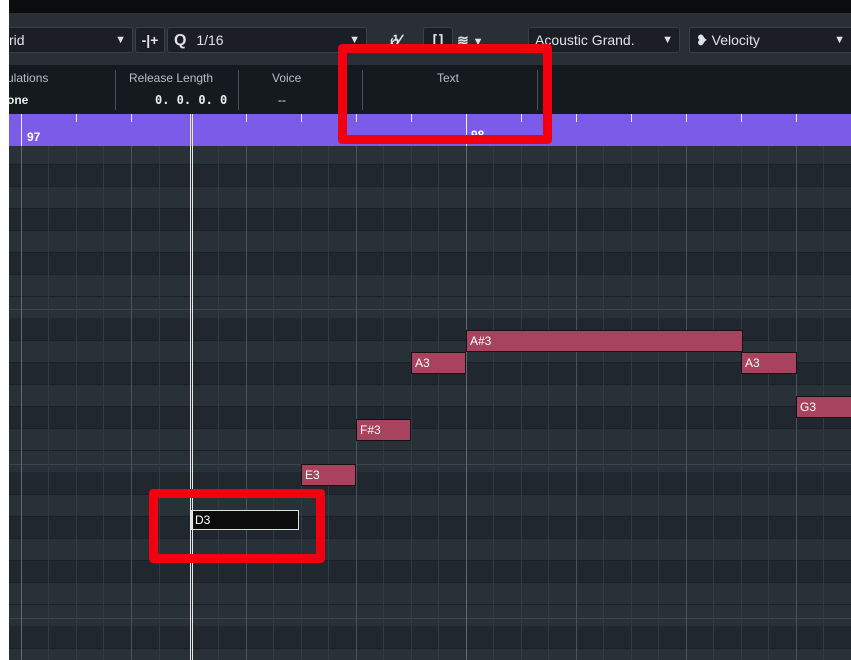 Image resolution: width=851 pixels, height=660 pixels. I want to click on midi-note: F#3, so click(383, 430).